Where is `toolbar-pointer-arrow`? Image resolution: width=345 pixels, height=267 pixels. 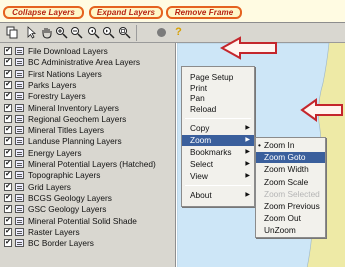 toolbar-pointer-arrow is located at coordinates (249, 49).